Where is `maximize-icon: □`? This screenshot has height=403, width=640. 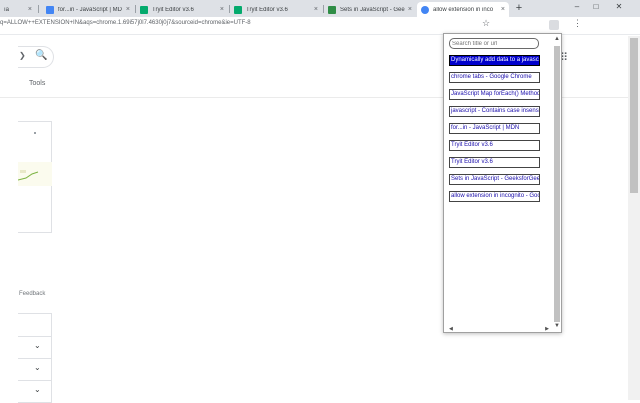
maximize-icon: □ is located at coordinates (596, 6).